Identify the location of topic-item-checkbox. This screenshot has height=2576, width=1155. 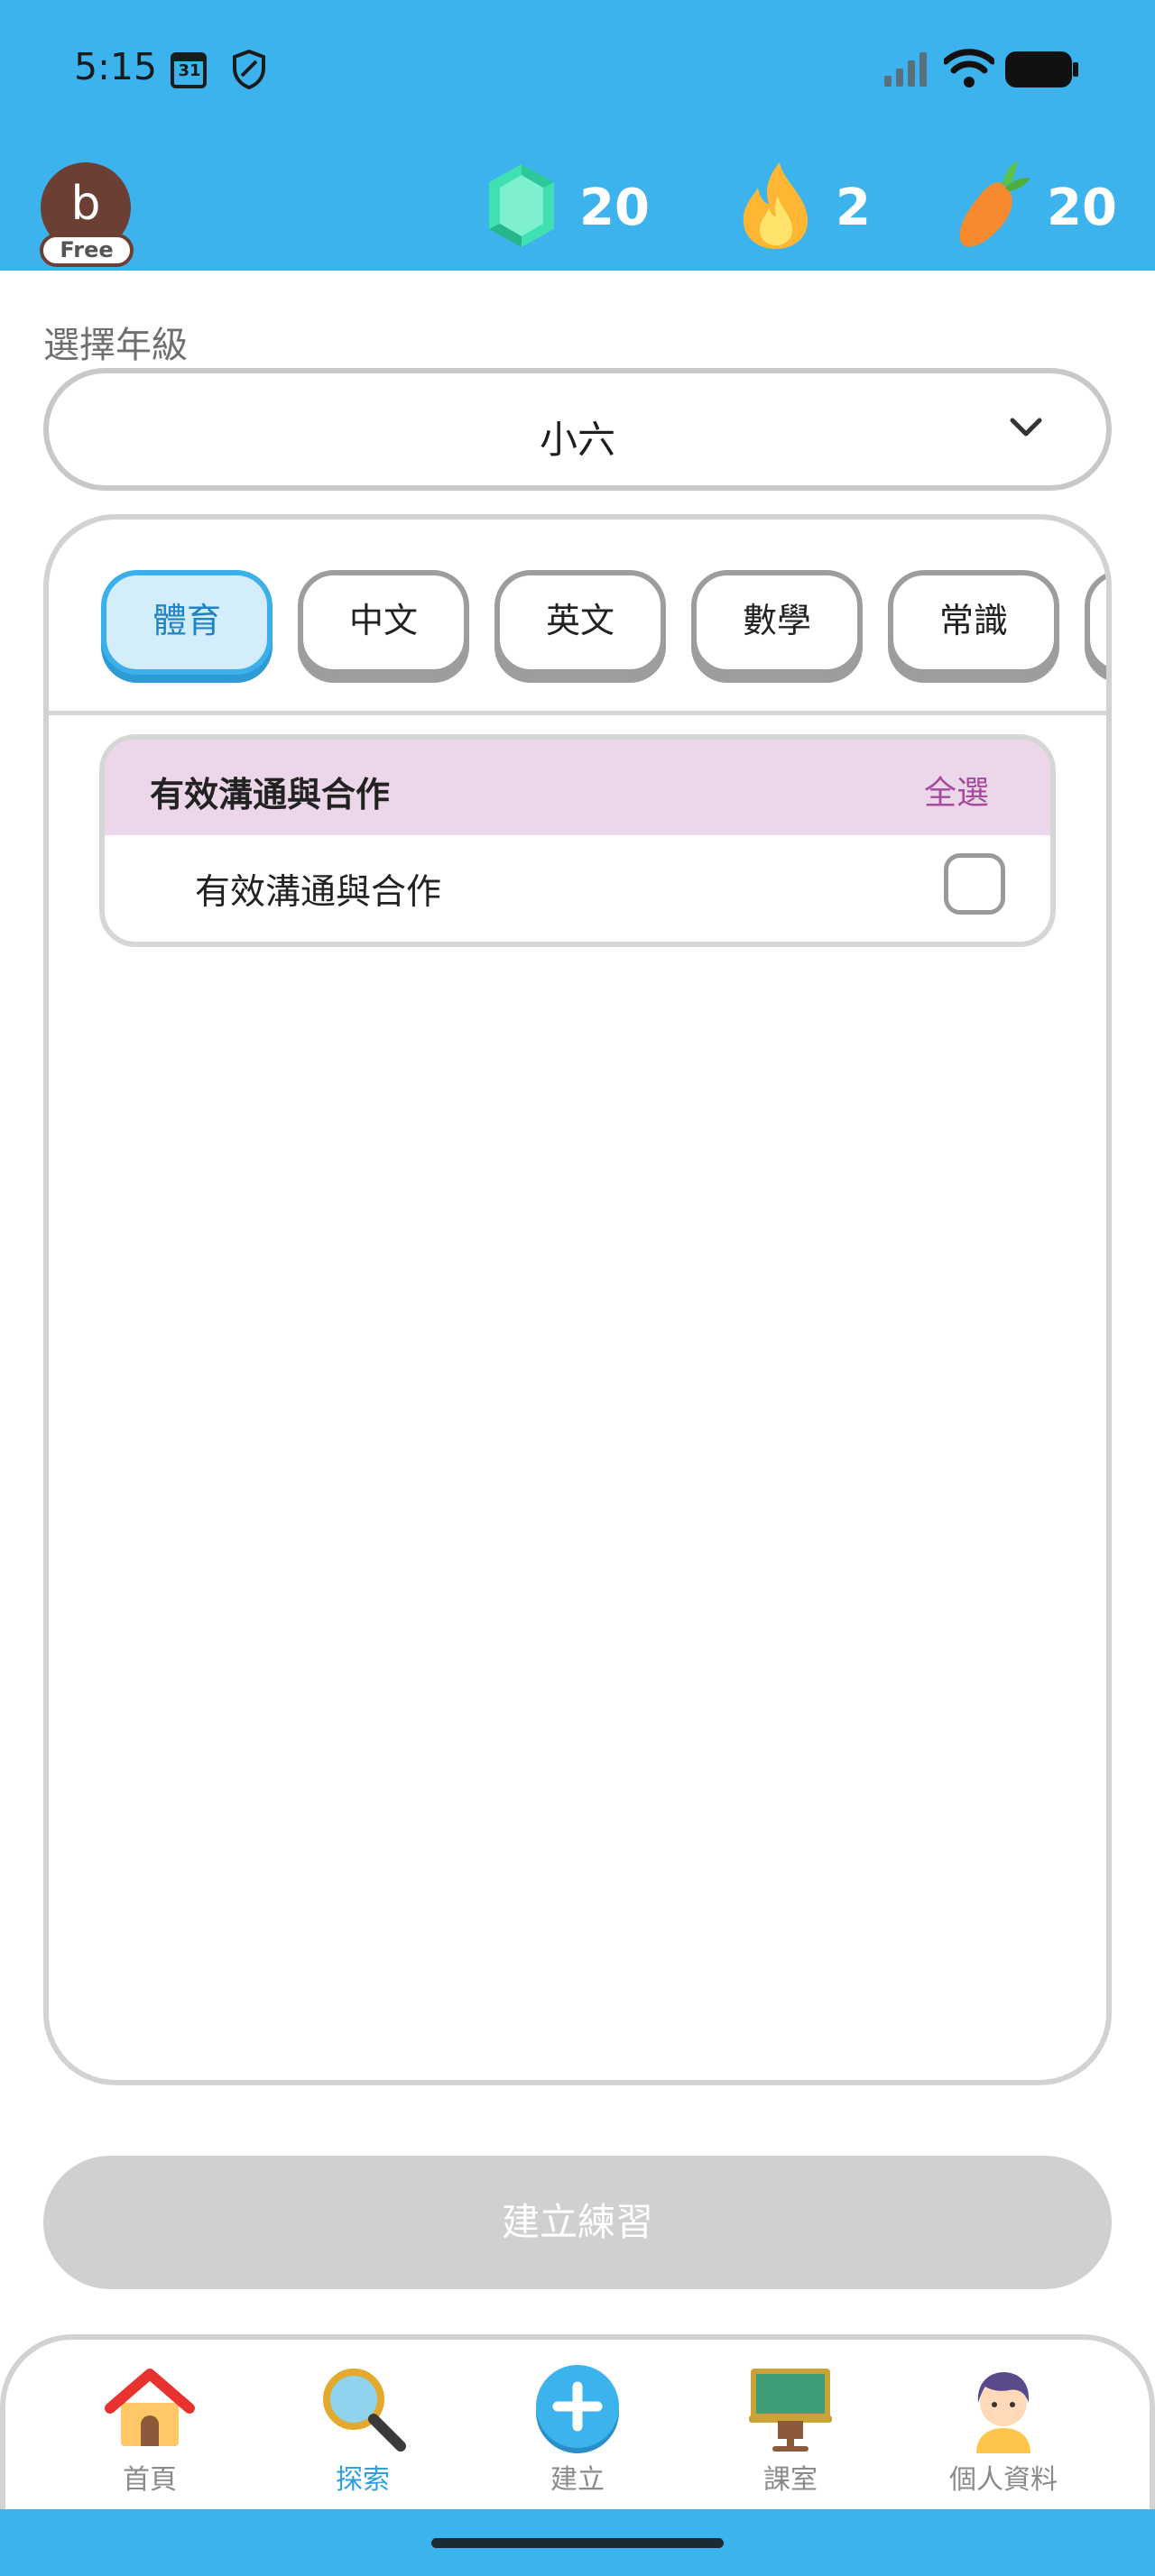
(974, 884).